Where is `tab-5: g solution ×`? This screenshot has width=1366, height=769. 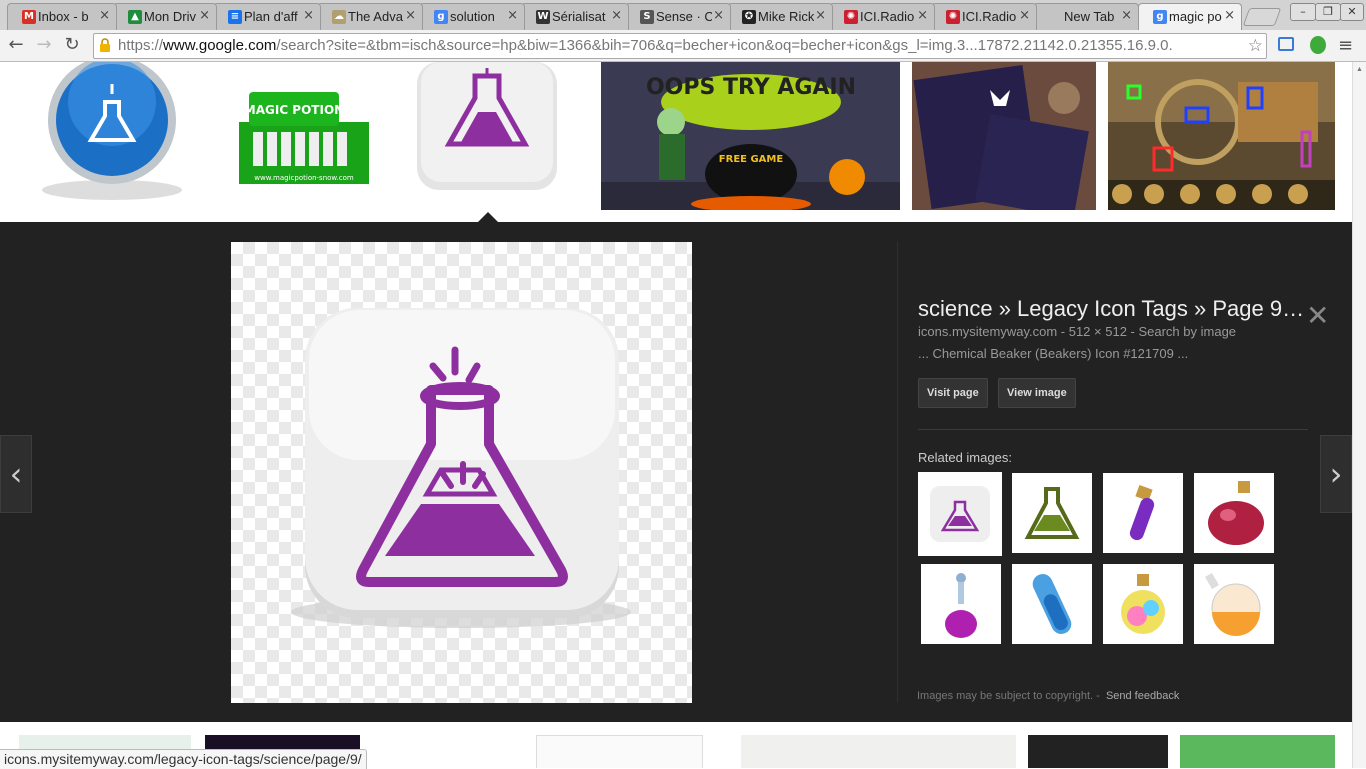 tab-5: g solution × is located at coordinates (472, 16).